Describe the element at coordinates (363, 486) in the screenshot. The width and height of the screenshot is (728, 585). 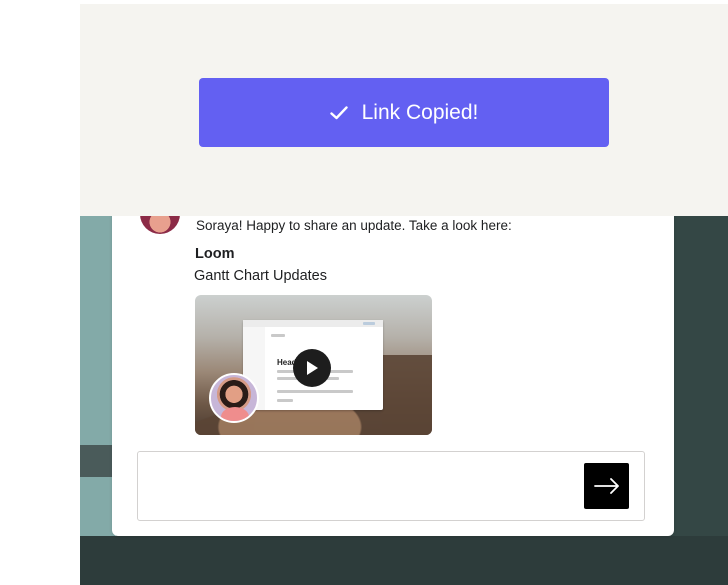
I see `reply-input` at that location.